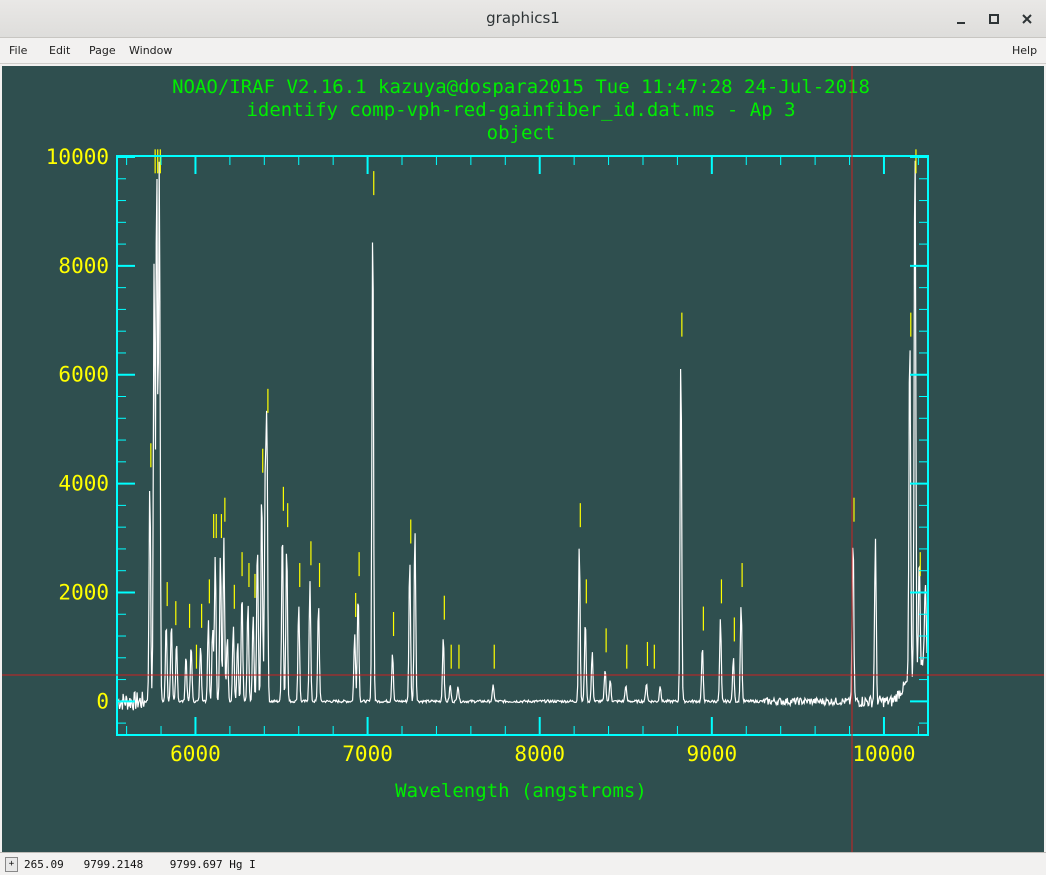 This screenshot has height=875, width=1046. I want to click on x-tick-label: 6000, so click(195, 754).